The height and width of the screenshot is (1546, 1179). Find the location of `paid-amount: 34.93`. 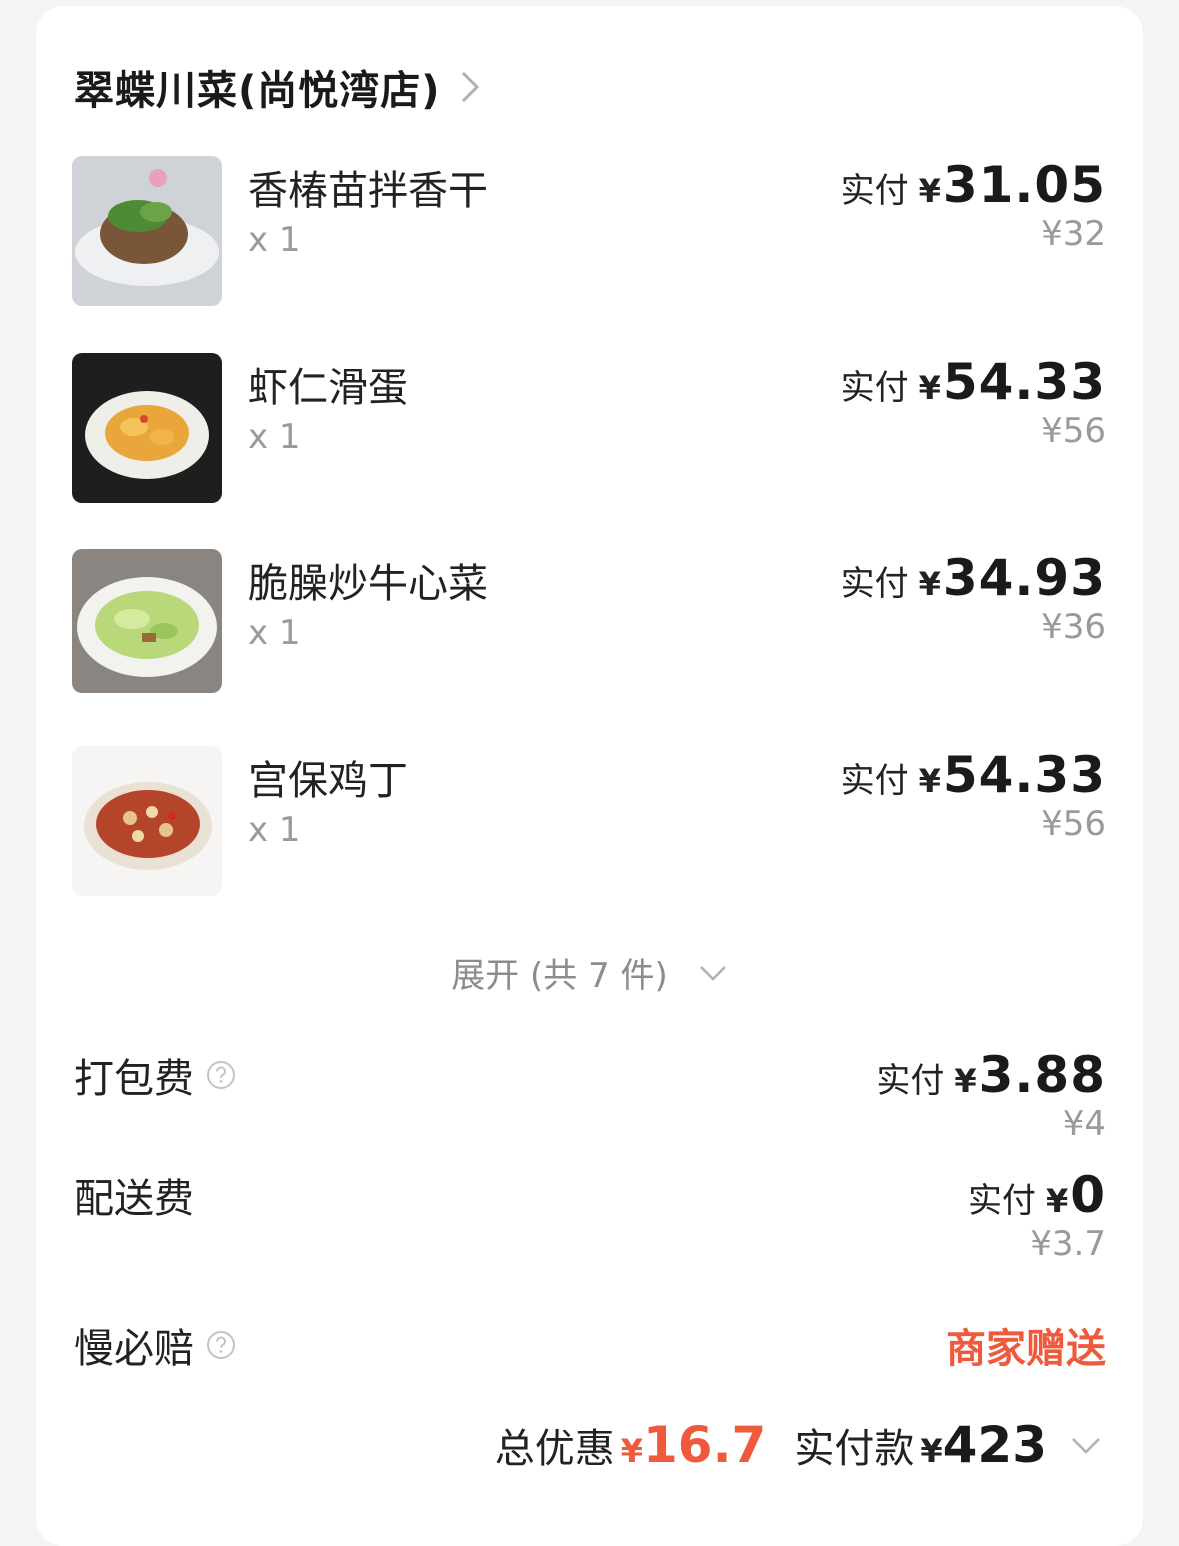

paid-amount: 34.93 is located at coordinates (1024, 578).